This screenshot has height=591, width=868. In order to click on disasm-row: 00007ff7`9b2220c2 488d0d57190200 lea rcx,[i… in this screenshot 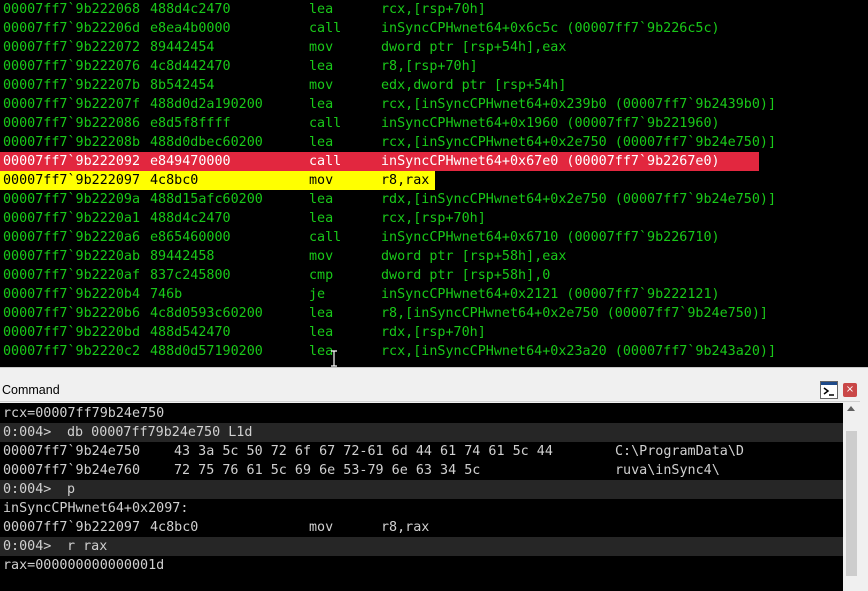, I will do `click(434, 351)`.